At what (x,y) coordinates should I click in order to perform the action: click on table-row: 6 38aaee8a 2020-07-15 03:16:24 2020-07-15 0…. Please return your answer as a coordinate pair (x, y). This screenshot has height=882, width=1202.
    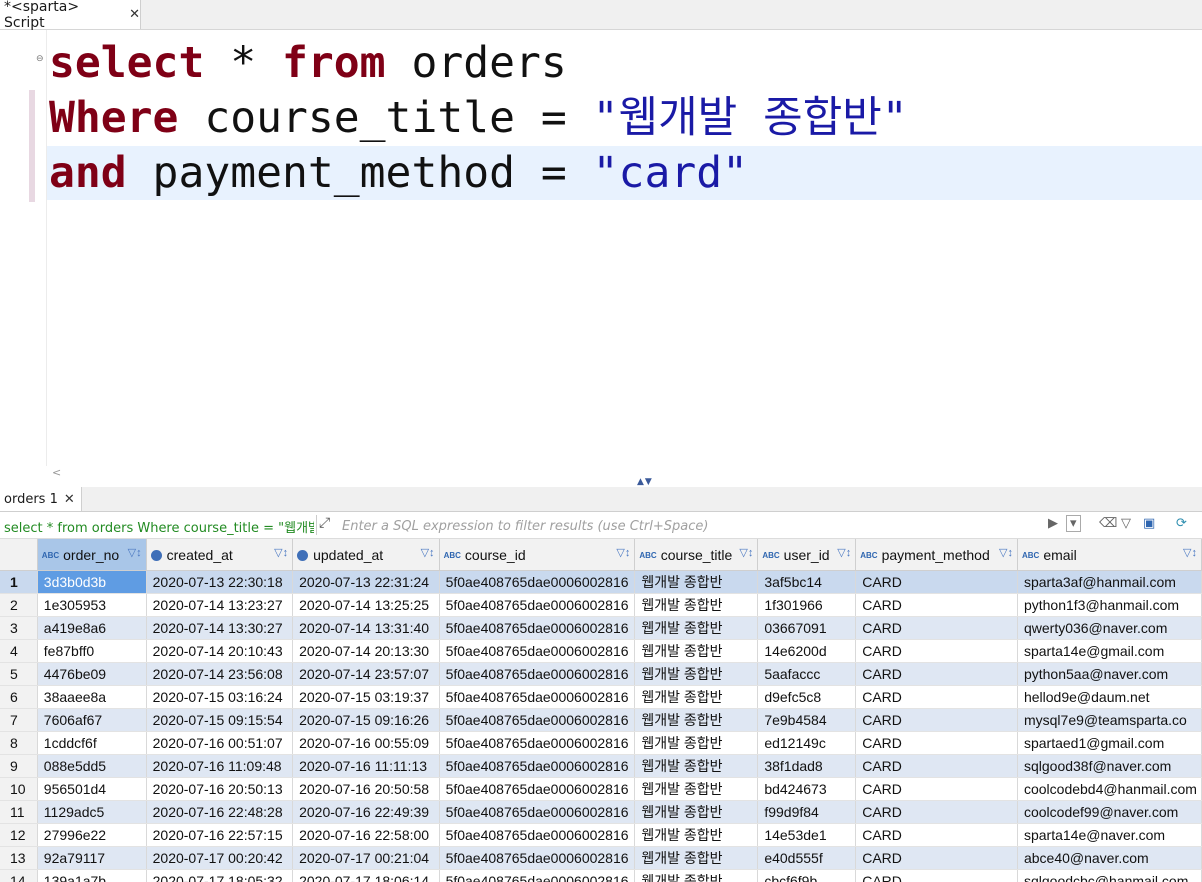
    Looking at the image, I should click on (601, 697).